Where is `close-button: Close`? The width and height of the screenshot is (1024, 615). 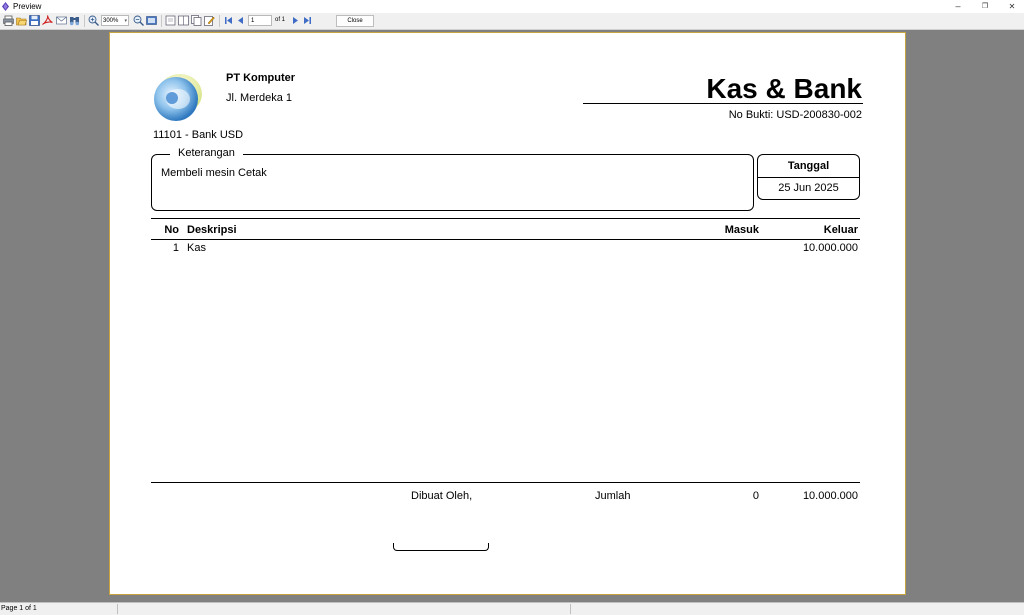 close-button: Close is located at coordinates (355, 21).